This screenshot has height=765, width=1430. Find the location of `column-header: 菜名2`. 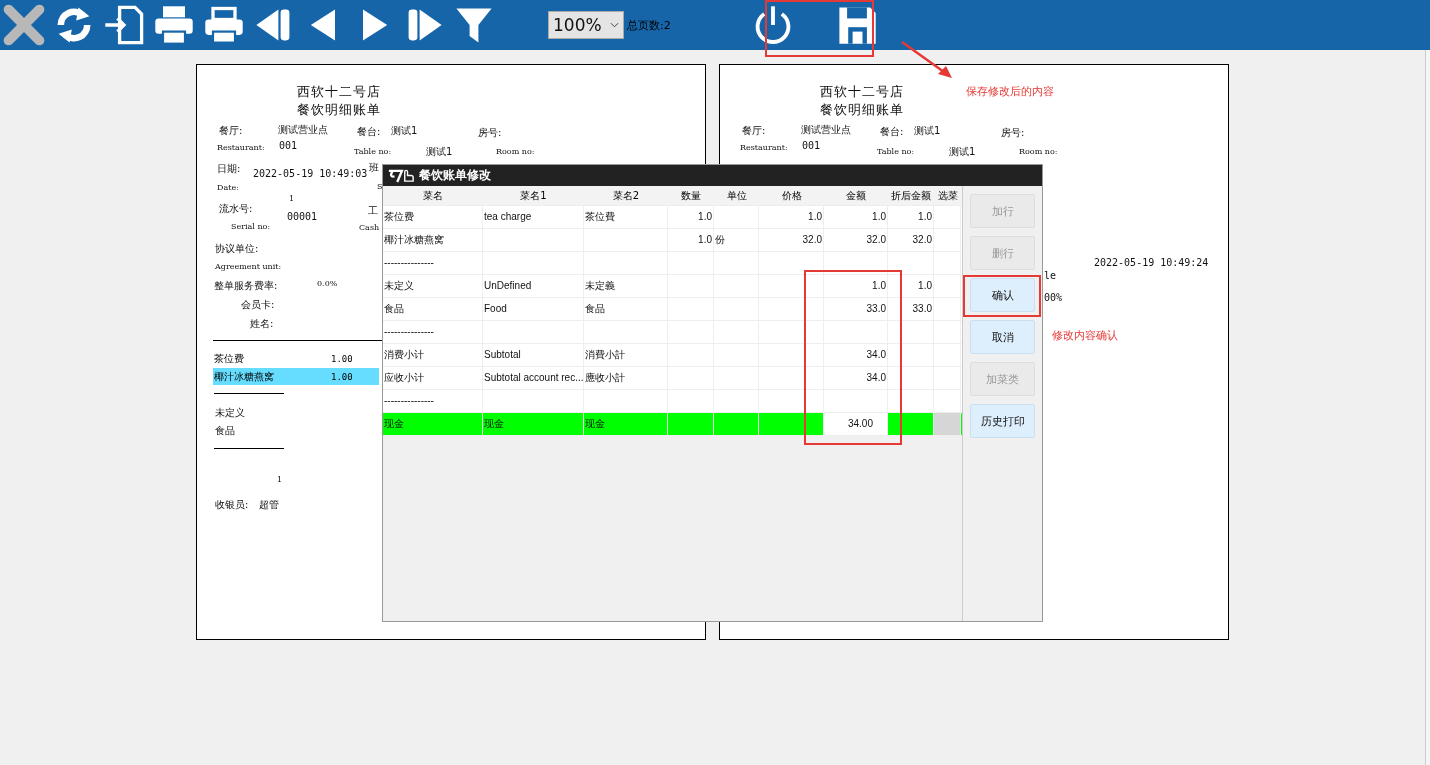

column-header: 菜名2 is located at coordinates (626, 195).